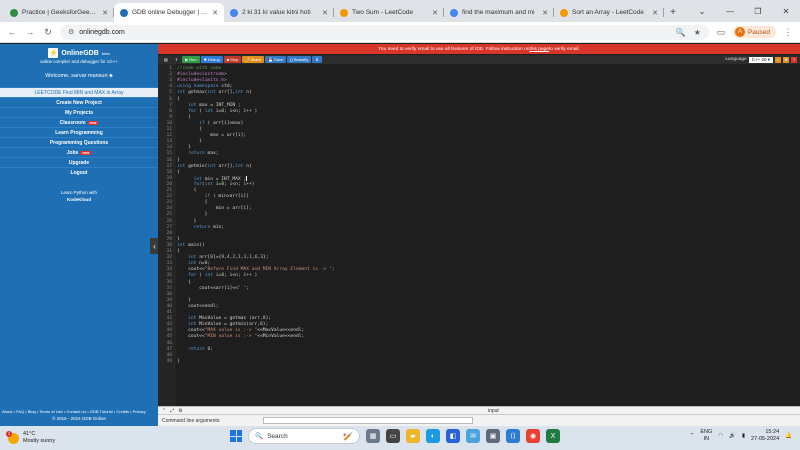  I want to click on code-line: 48, so click(479, 356).